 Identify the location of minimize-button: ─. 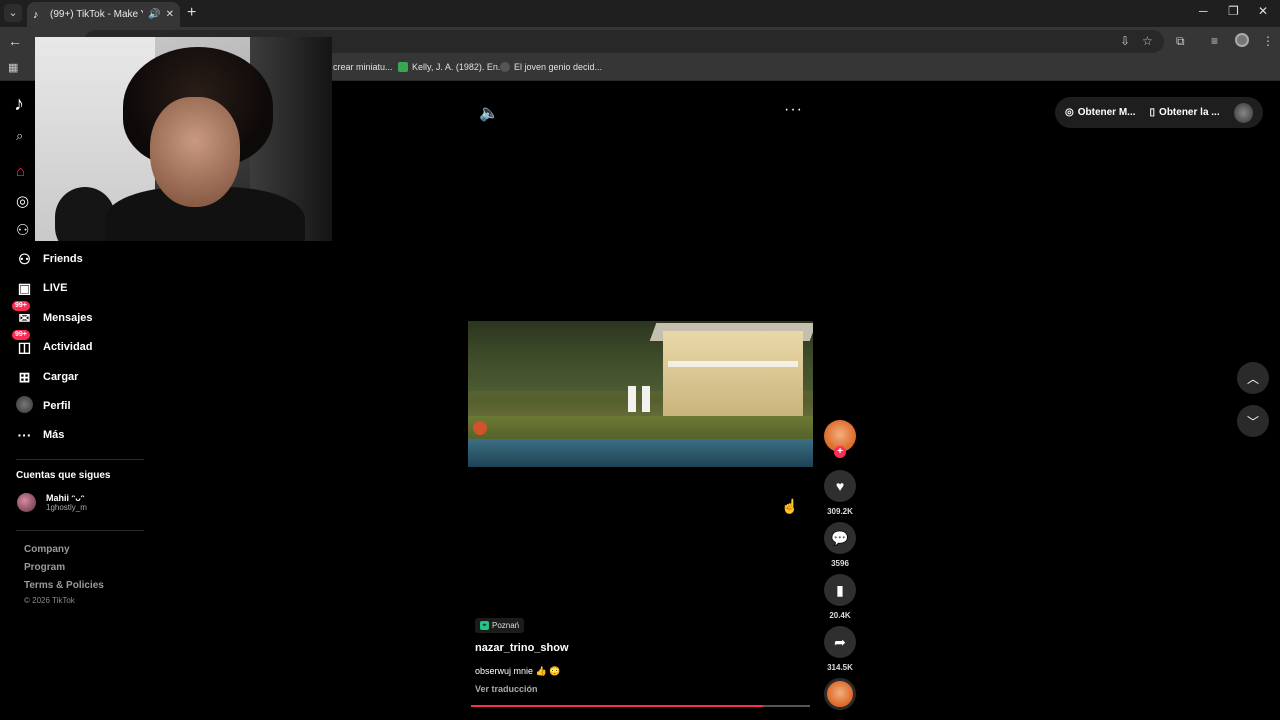
(1203, 11).